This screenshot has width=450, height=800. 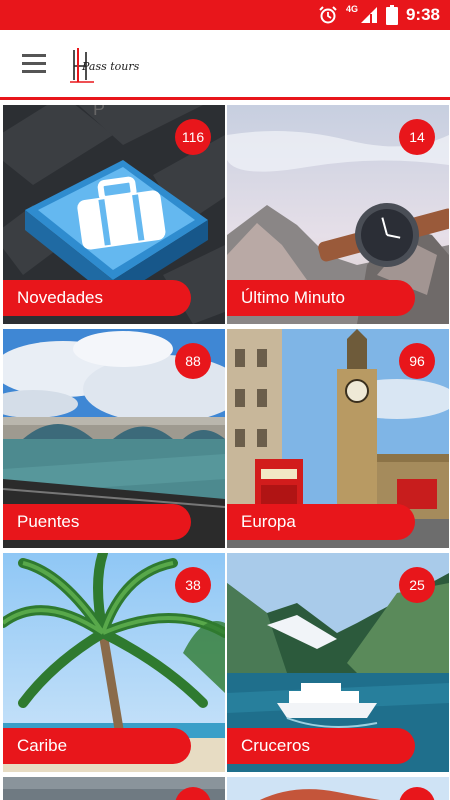 What do you see at coordinates (338, 438) in the screenshot?
I see `tile-europa: 96 Europa` at bounding box center [338, 438].